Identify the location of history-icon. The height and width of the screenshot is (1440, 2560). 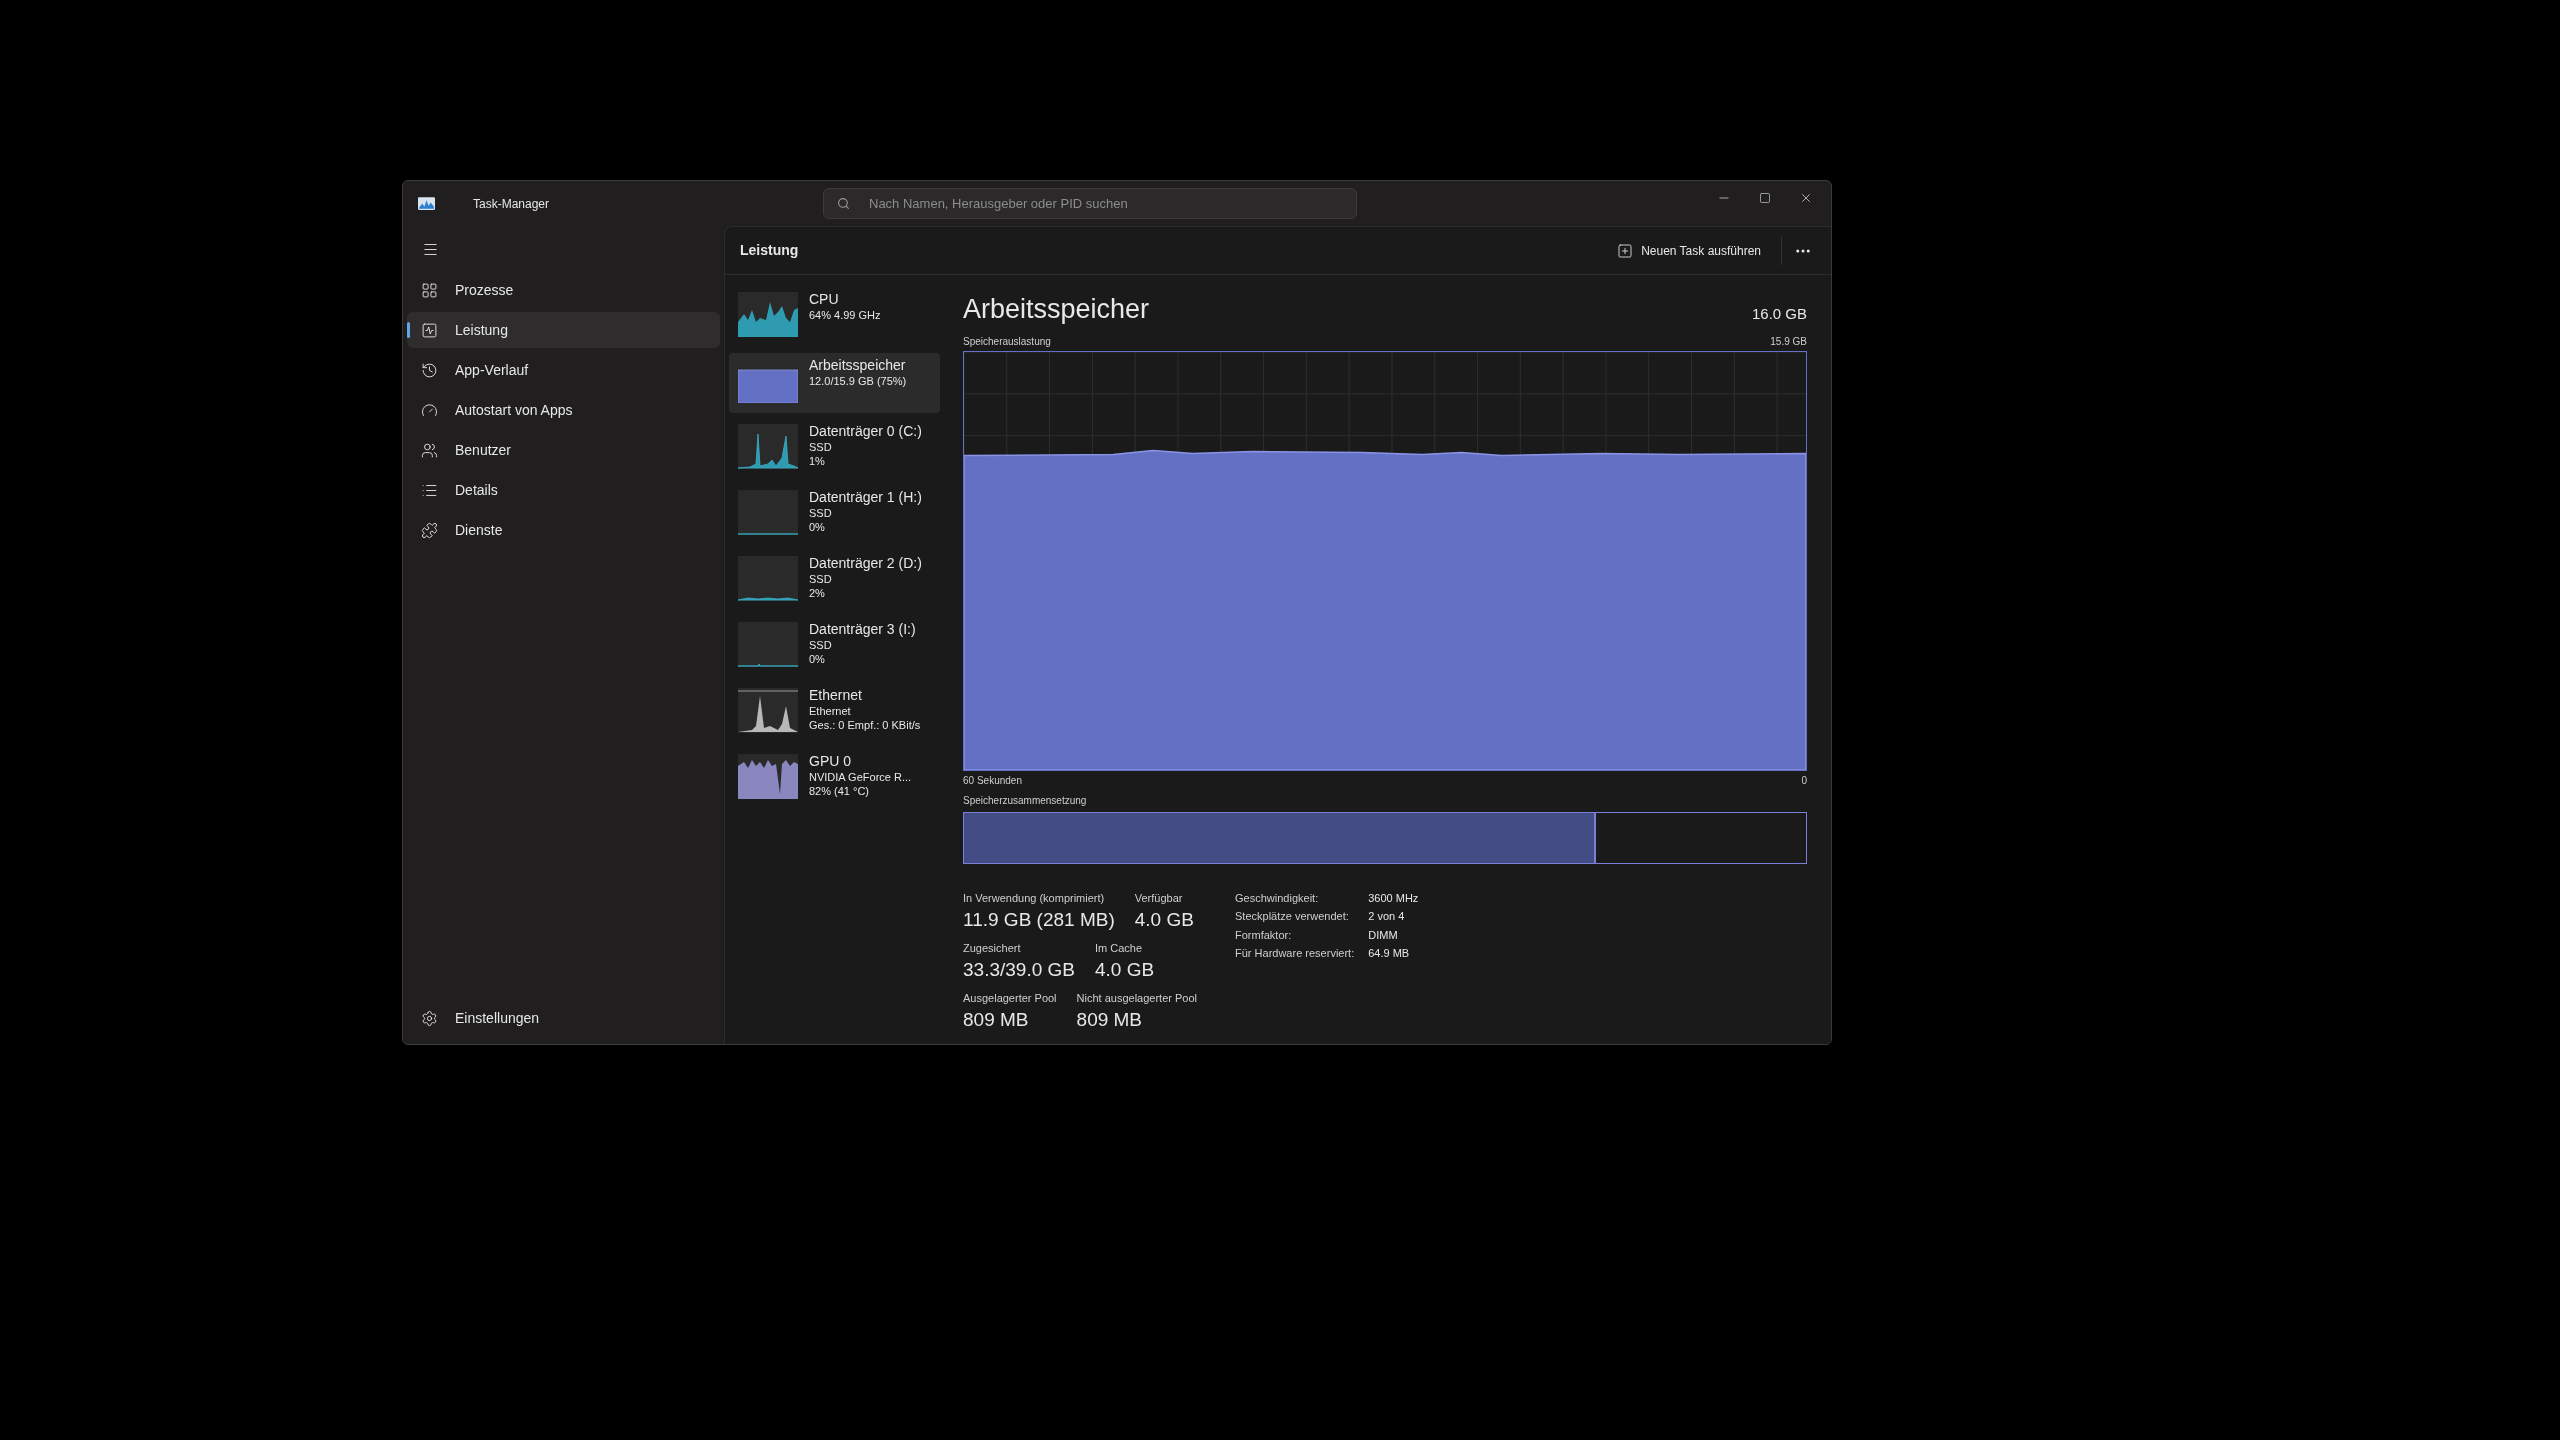
(429, 370).